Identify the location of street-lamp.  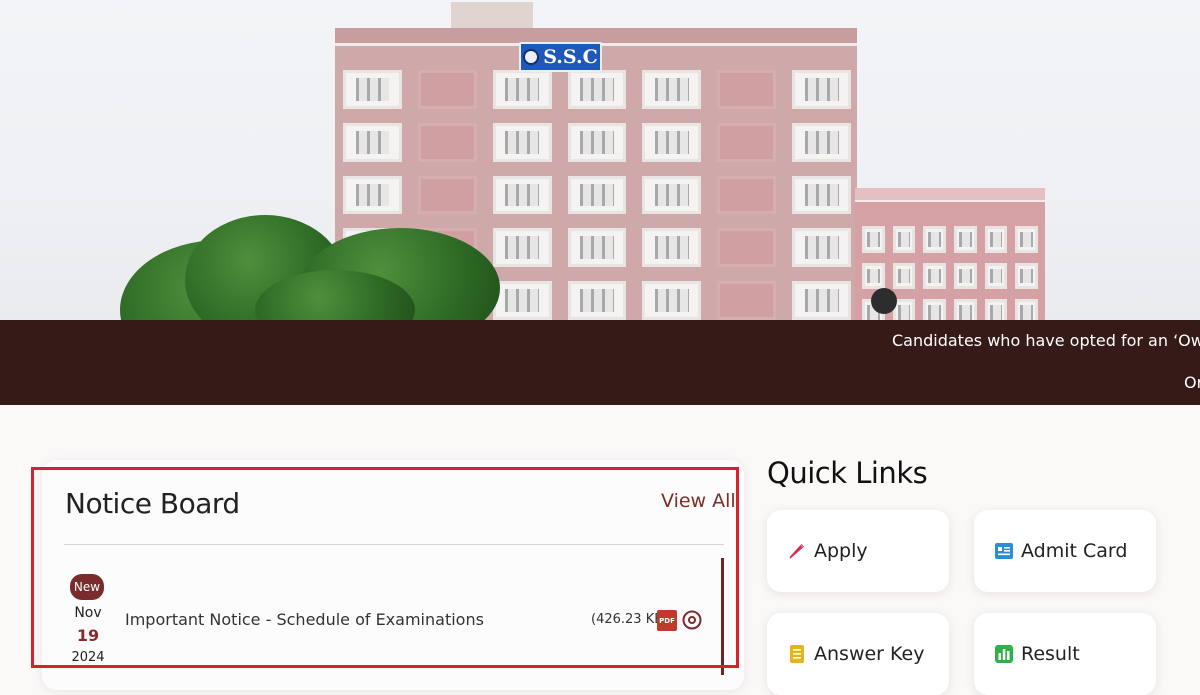
(884, 301).